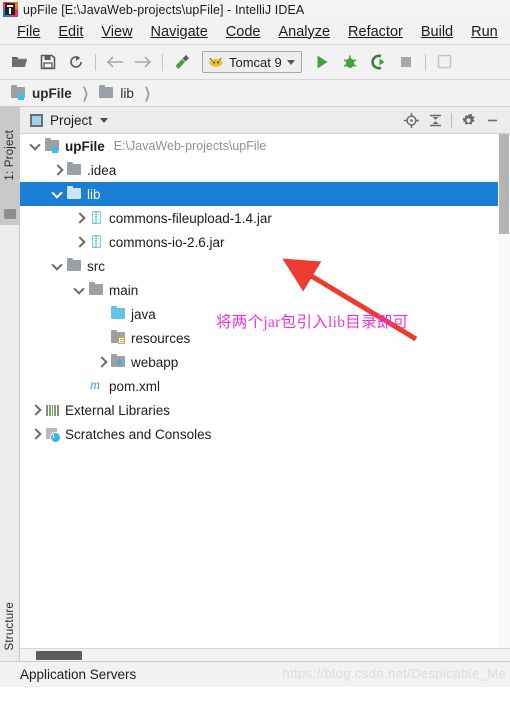 Image resolution: width=510 pixels, height=707 pixels. What do you see at coordinates (143, 314) in the screenshot?
I see `tree-row-label: java` at bounding box center [143, 314].